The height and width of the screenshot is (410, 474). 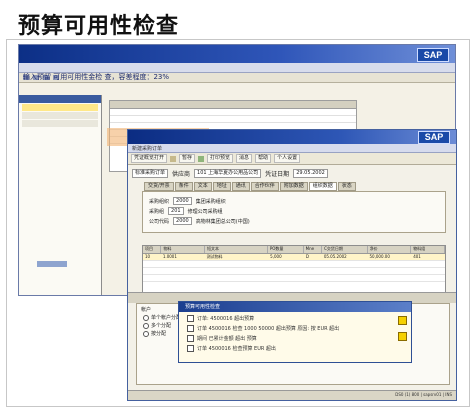 What do you see at coordinates (263, 158) in the screenshot?
I see `help-button: 帮助` at bounding box center [263, 158].